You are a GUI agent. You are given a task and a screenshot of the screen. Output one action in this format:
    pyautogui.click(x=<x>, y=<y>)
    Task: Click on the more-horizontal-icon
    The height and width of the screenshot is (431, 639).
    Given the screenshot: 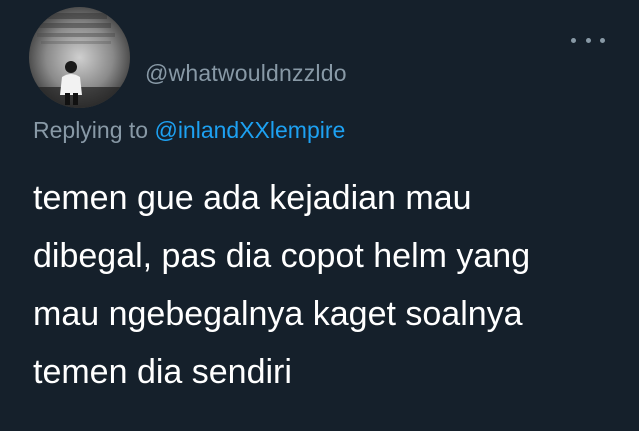 What is the action you would take?
    pyautogui.click(x=588, y=40)
    